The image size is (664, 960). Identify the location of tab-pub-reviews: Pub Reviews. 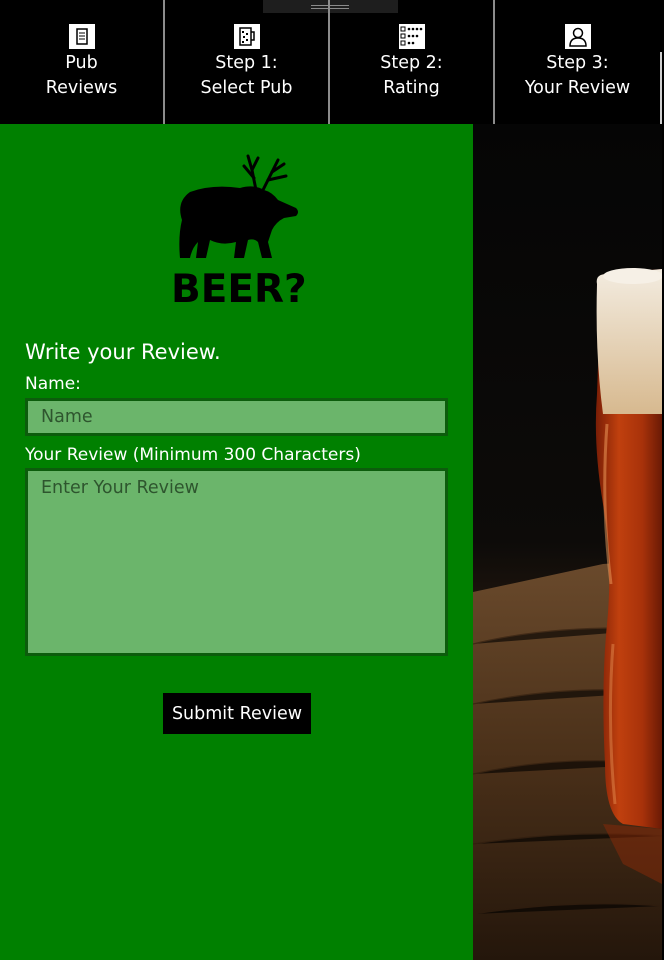
(81, 62).